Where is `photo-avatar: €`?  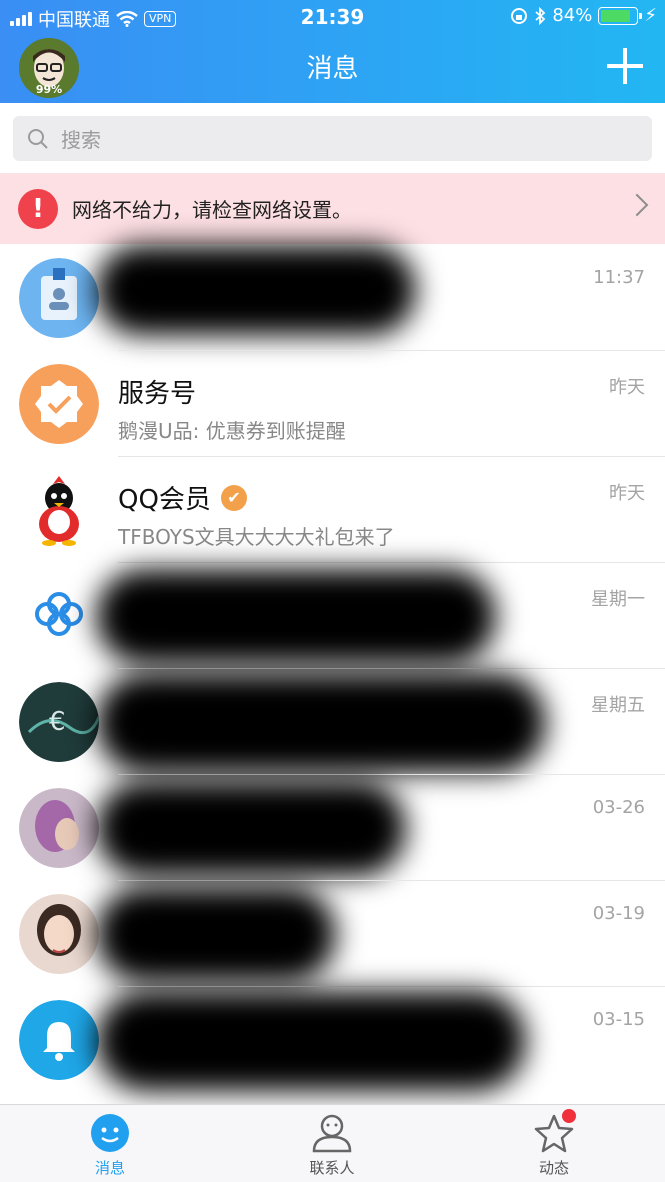
photo-avatar: € is located at coordinates (59, 722).